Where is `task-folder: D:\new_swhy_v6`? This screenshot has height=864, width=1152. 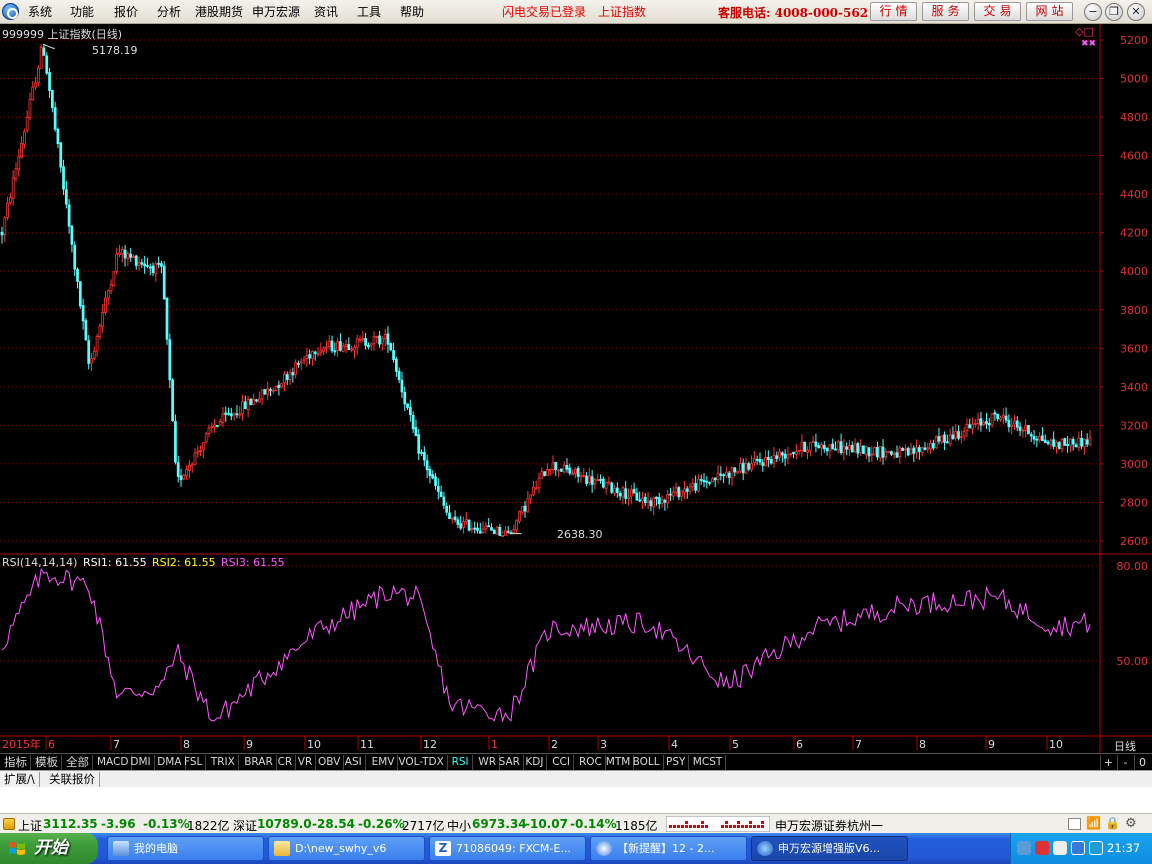 task-folder: D:\new_swhy_v6 is located at coordinates (346, 848).